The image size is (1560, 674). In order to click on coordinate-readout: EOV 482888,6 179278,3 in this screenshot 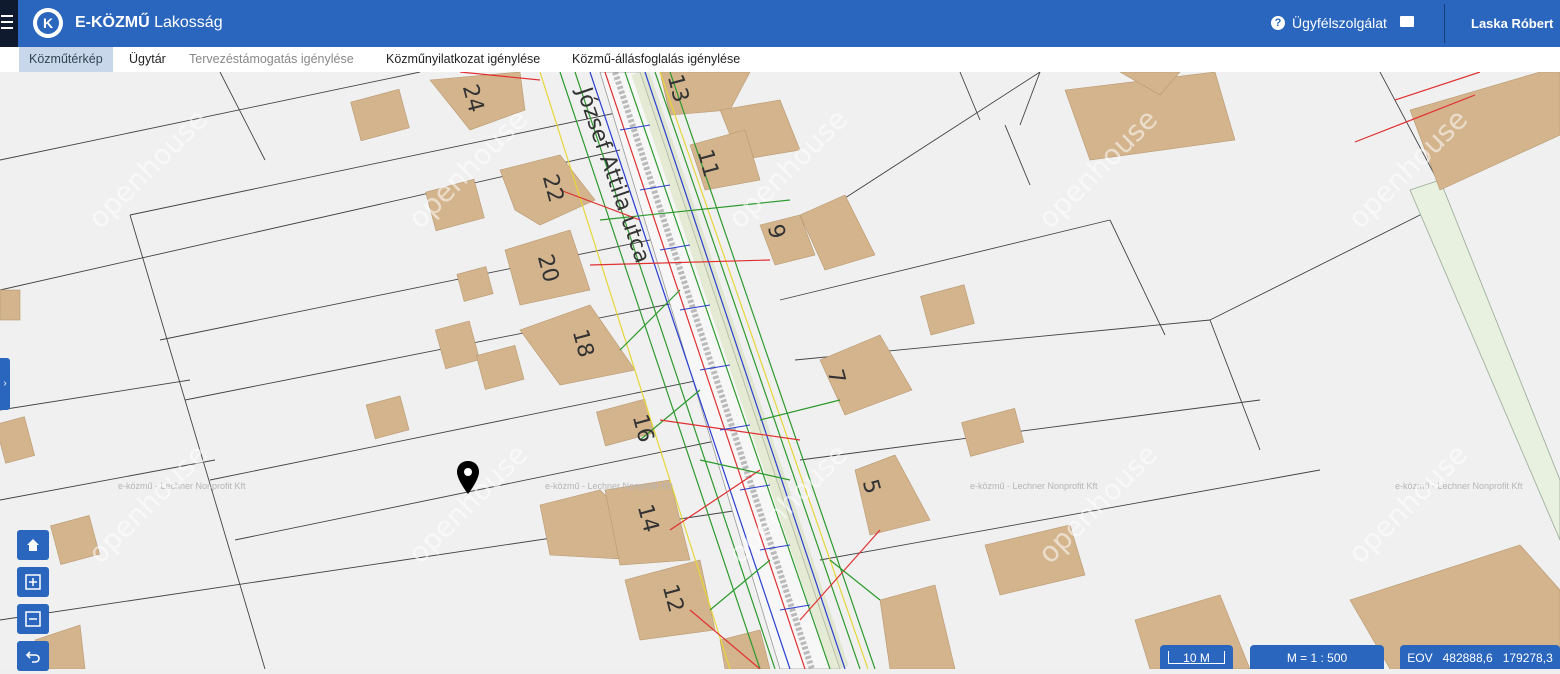, I will do `click(1480, 657)`.